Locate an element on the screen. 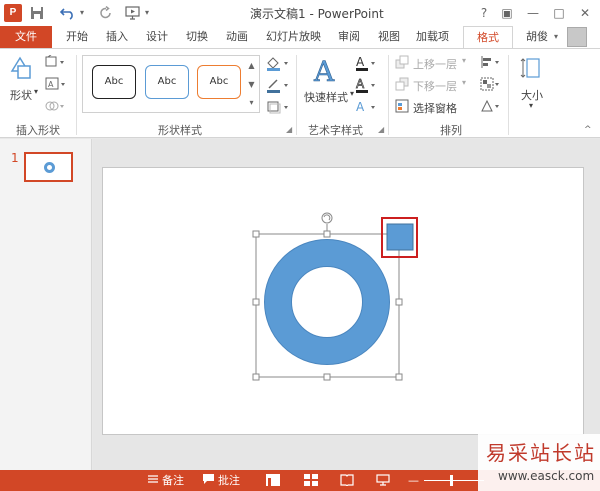 This screenshot has width=600, height=491. tab-file: 文件 is located at coordinates (26, 37).